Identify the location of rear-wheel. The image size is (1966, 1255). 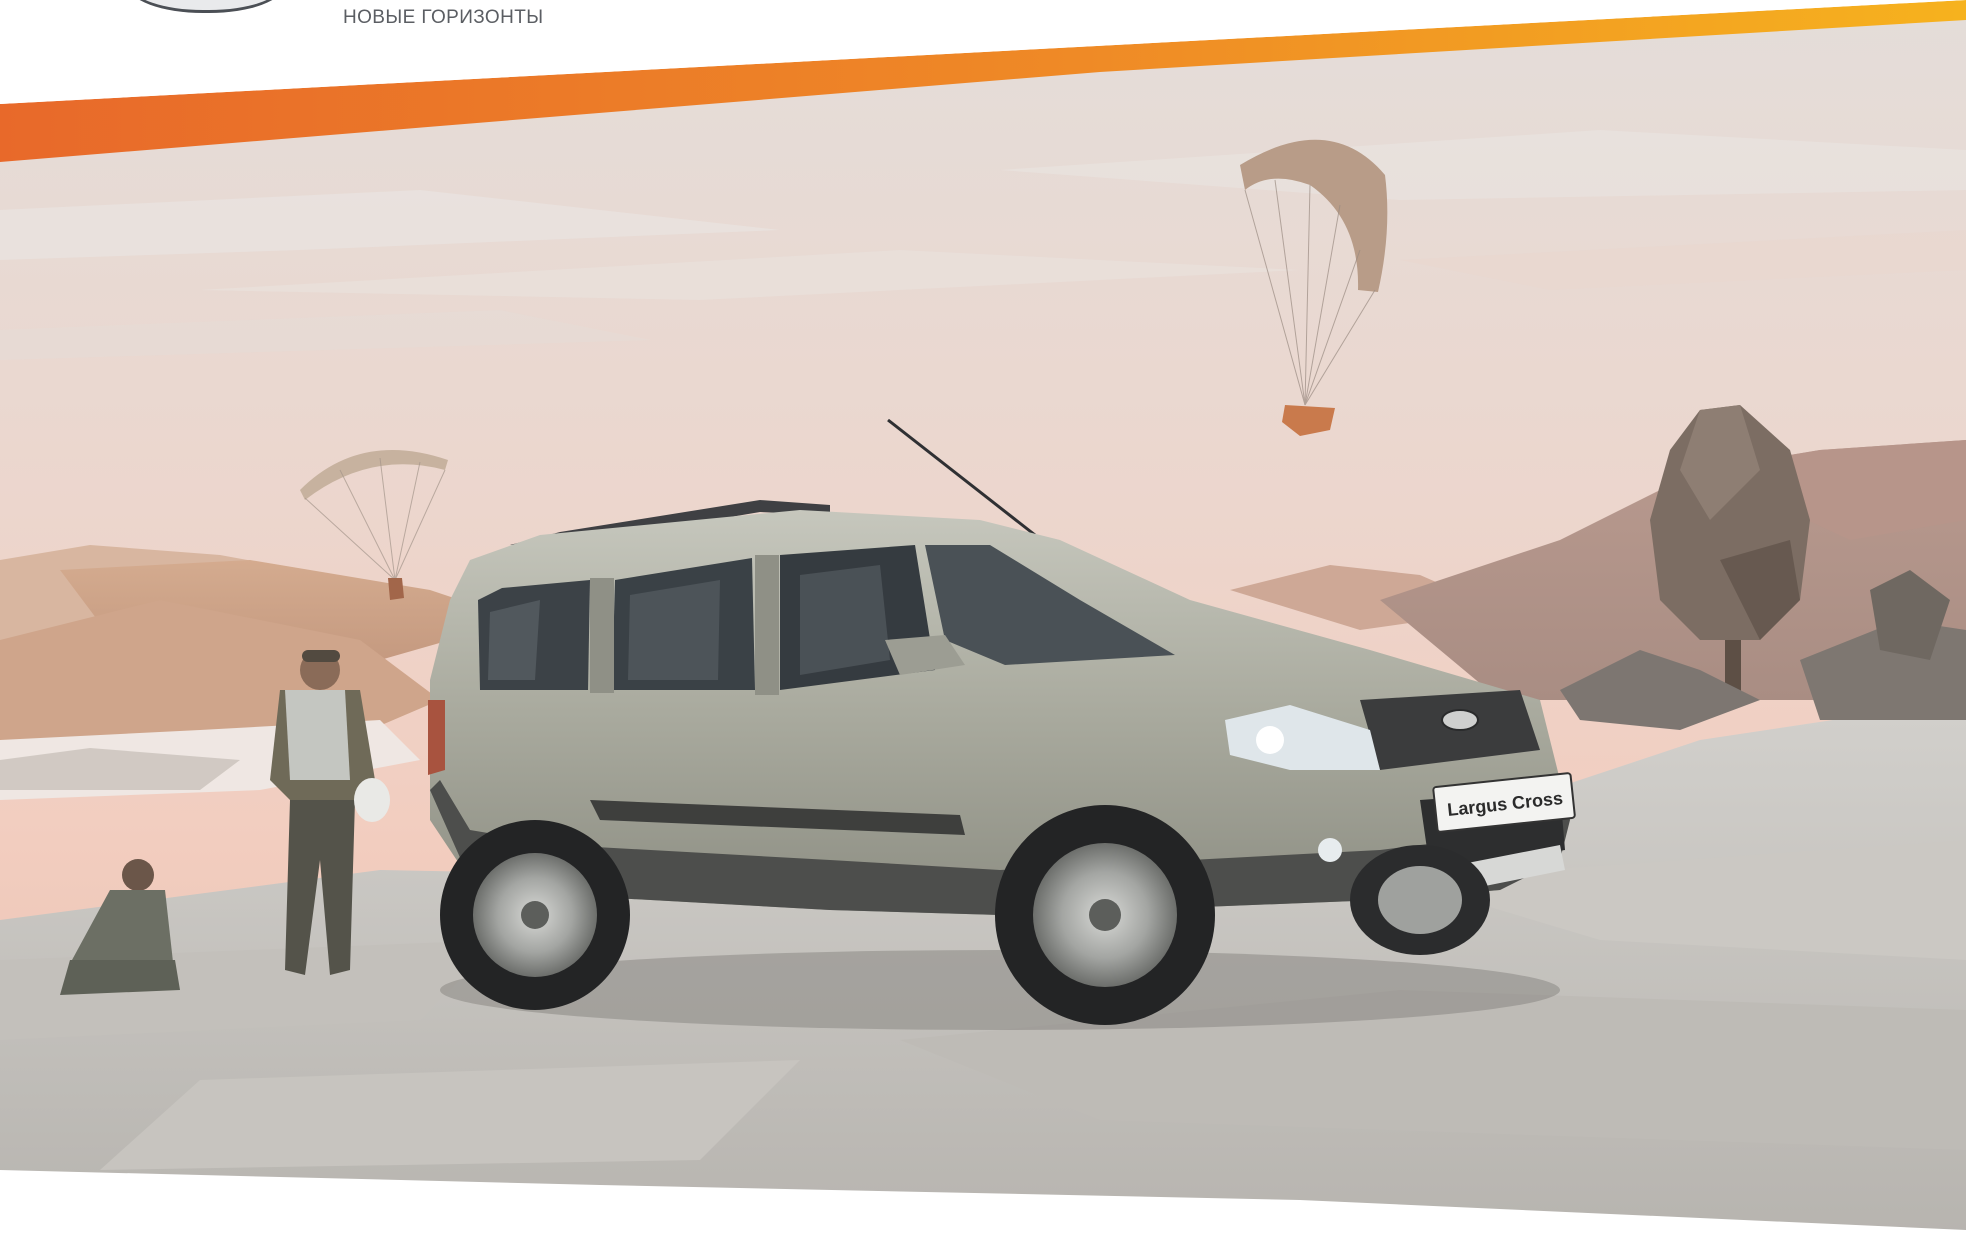
(535, 915).